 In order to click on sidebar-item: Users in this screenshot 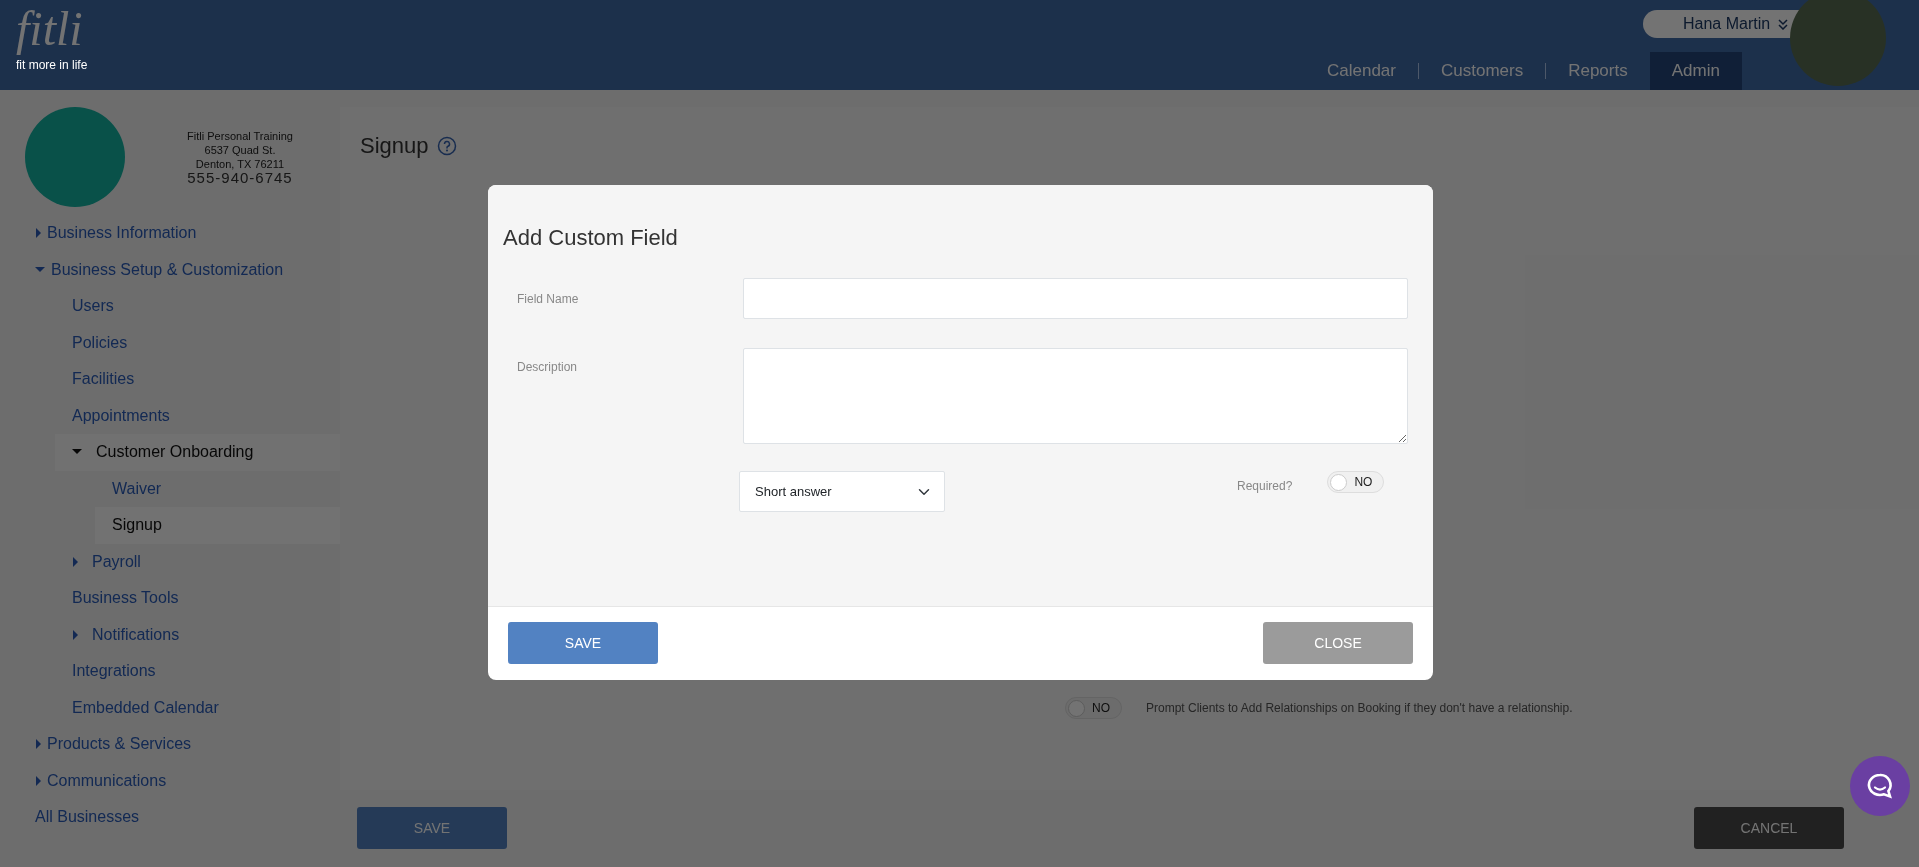, I will do `click(197, 306)`.